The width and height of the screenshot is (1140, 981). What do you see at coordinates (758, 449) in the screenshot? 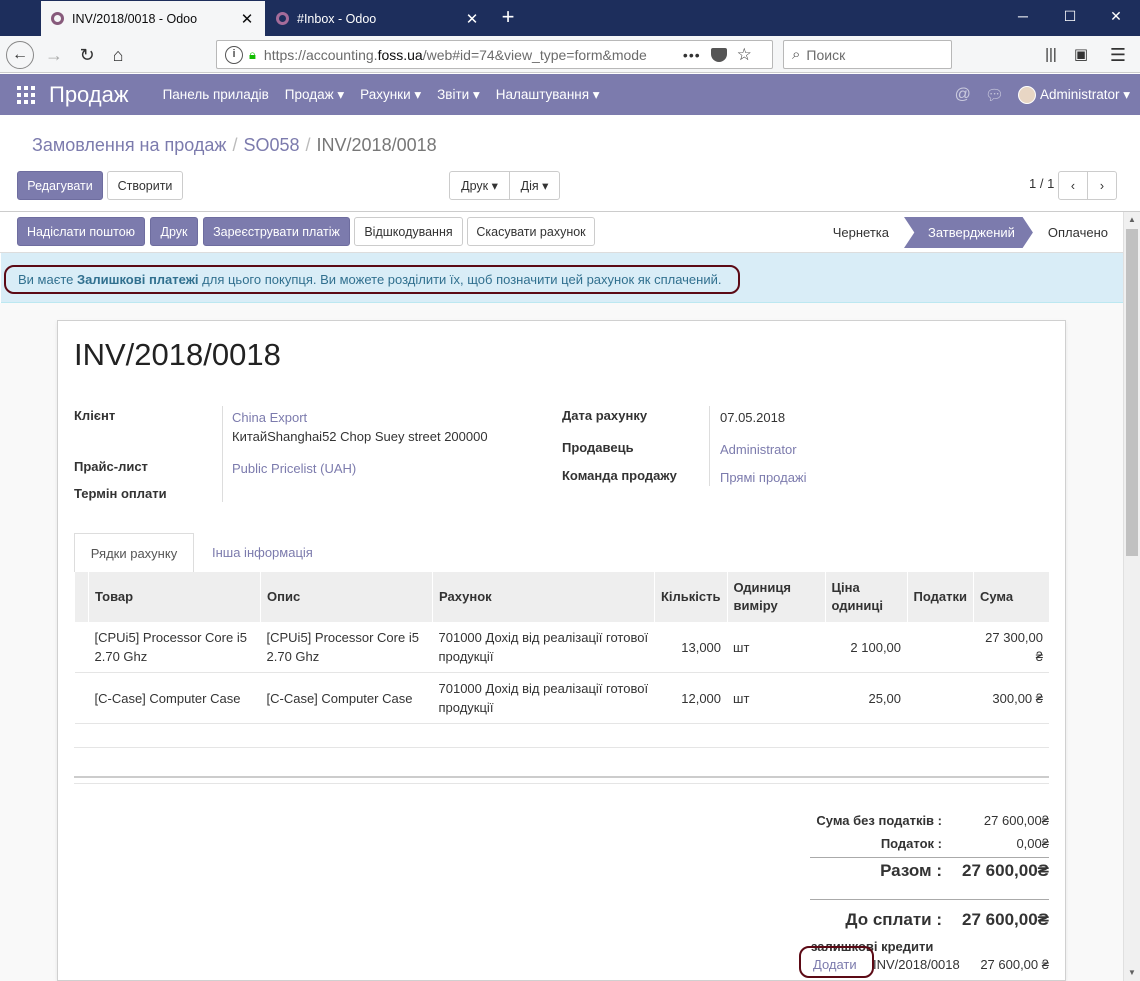
I see `salesperson-link: Administrator` at bounding box center [758, 449].